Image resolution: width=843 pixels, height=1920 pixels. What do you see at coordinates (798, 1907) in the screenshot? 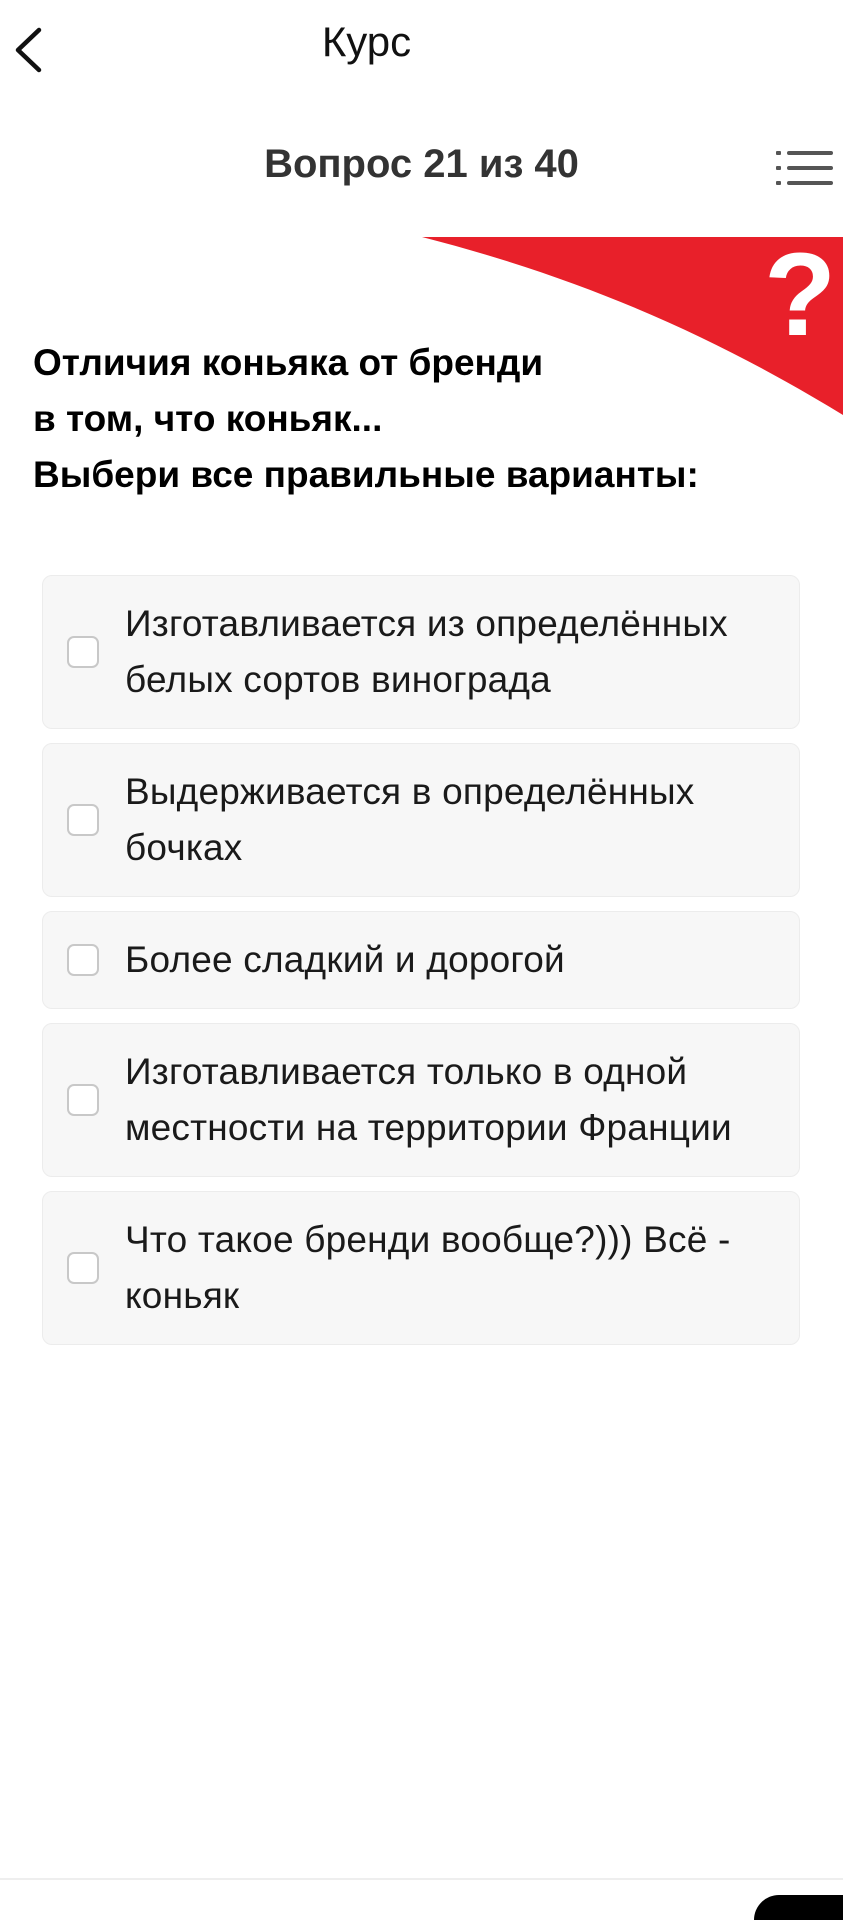
I see `next-button` at bounding box center [798, 1907].